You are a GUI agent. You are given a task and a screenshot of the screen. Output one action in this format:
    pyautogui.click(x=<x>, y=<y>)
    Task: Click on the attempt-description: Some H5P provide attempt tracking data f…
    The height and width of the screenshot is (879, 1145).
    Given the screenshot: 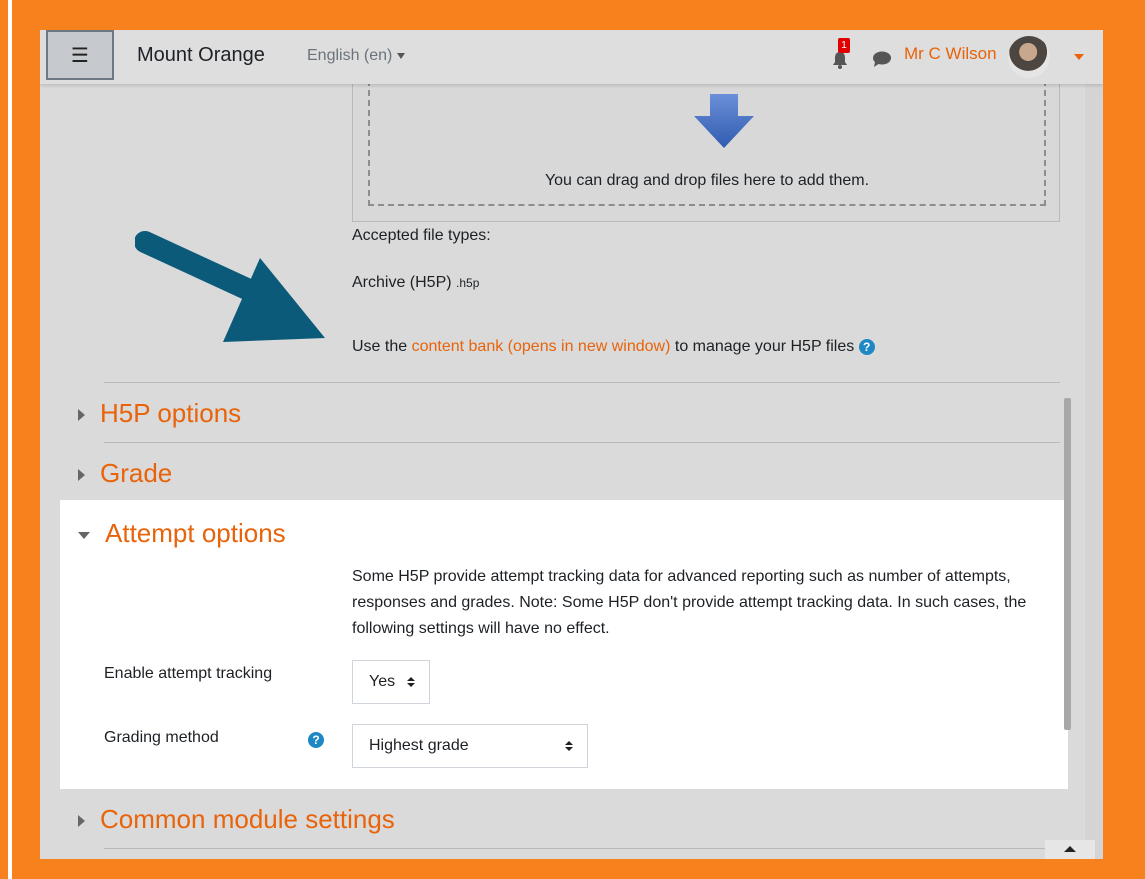 What is the action you would take?
    pyautogui.click(x=689, y=602)
    